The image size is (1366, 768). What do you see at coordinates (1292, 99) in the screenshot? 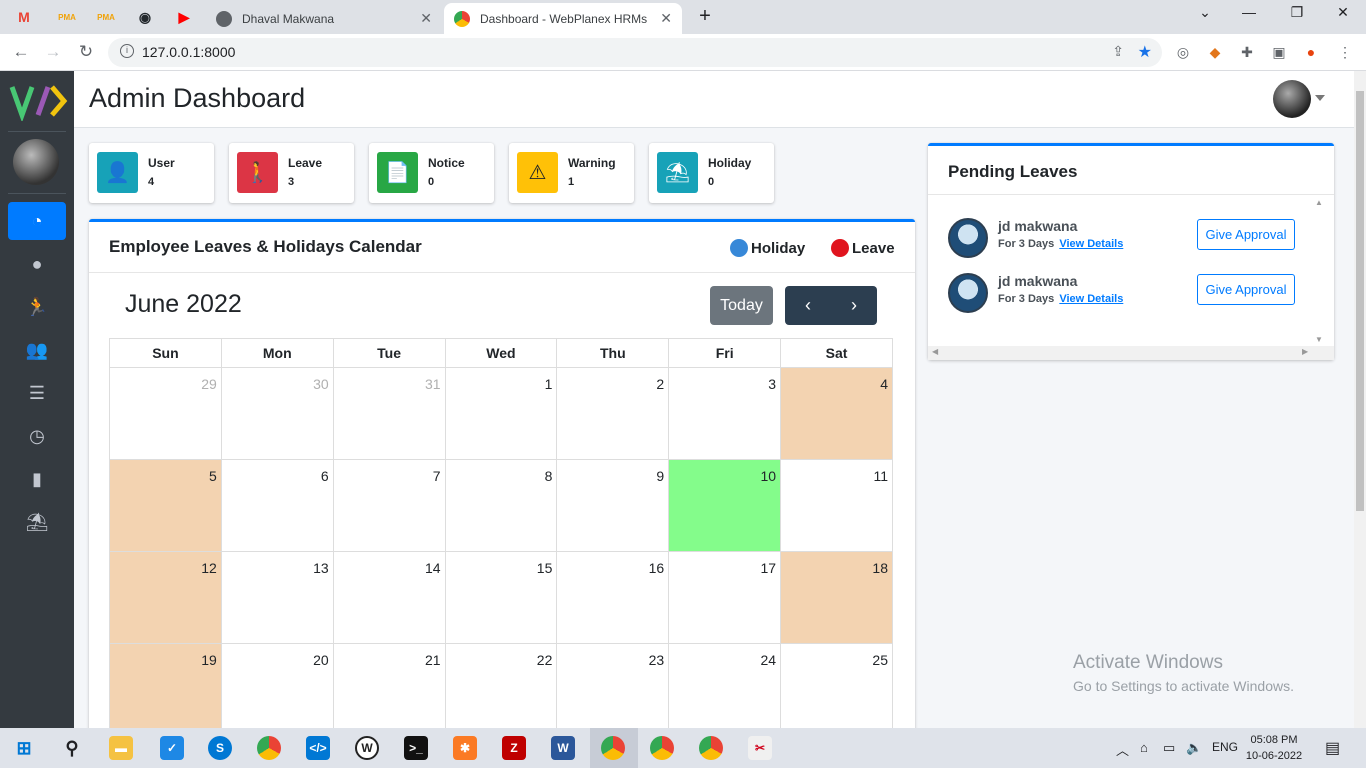
I see `user-avatar-menu` at bounding box center [1292, 99].